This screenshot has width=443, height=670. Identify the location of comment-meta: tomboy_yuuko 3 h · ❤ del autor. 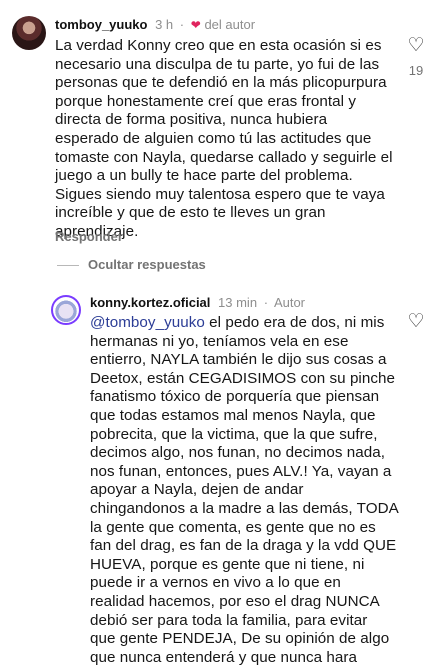
(155, 25).